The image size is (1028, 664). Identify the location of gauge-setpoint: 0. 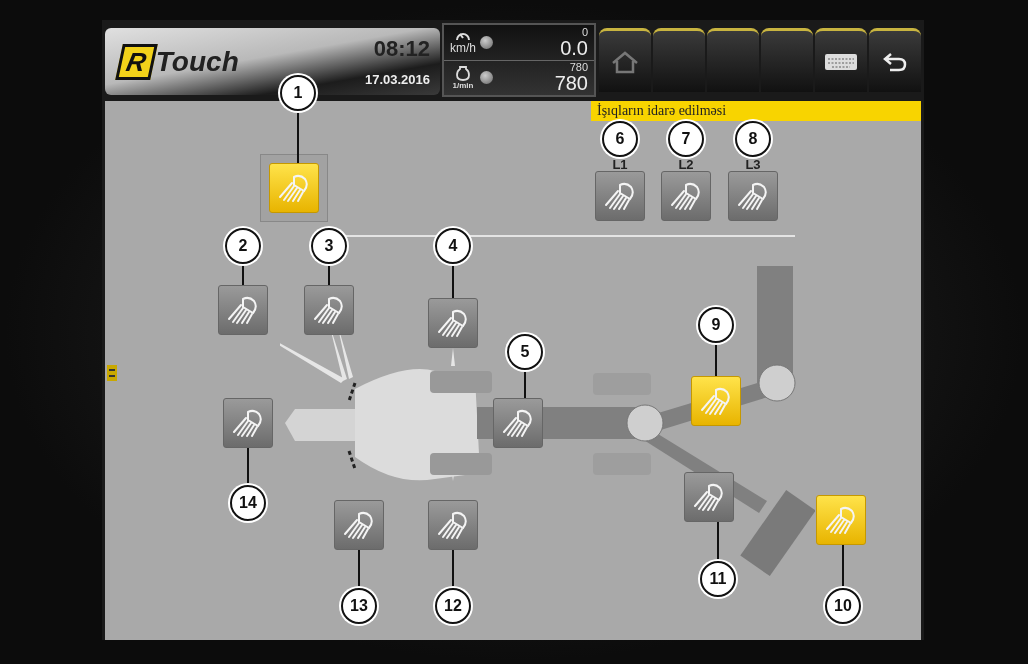
(584, 32).